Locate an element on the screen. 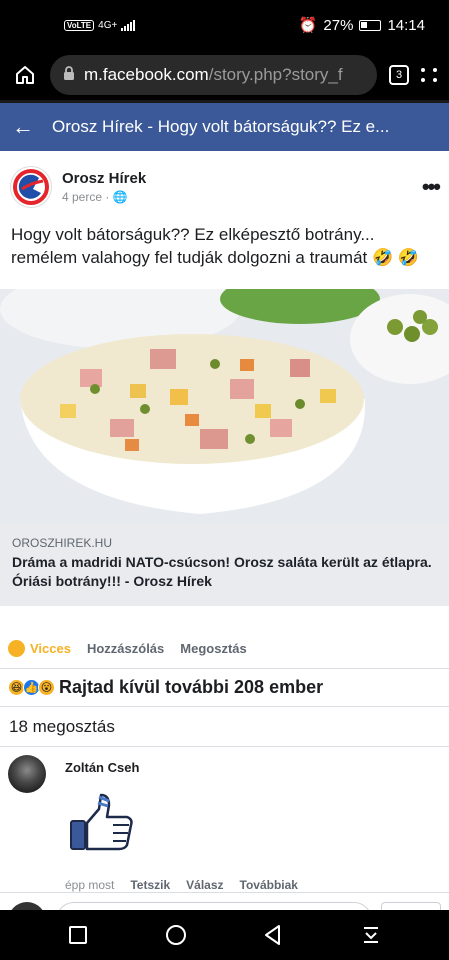  lock-icon is located at coordinates (69, 75).